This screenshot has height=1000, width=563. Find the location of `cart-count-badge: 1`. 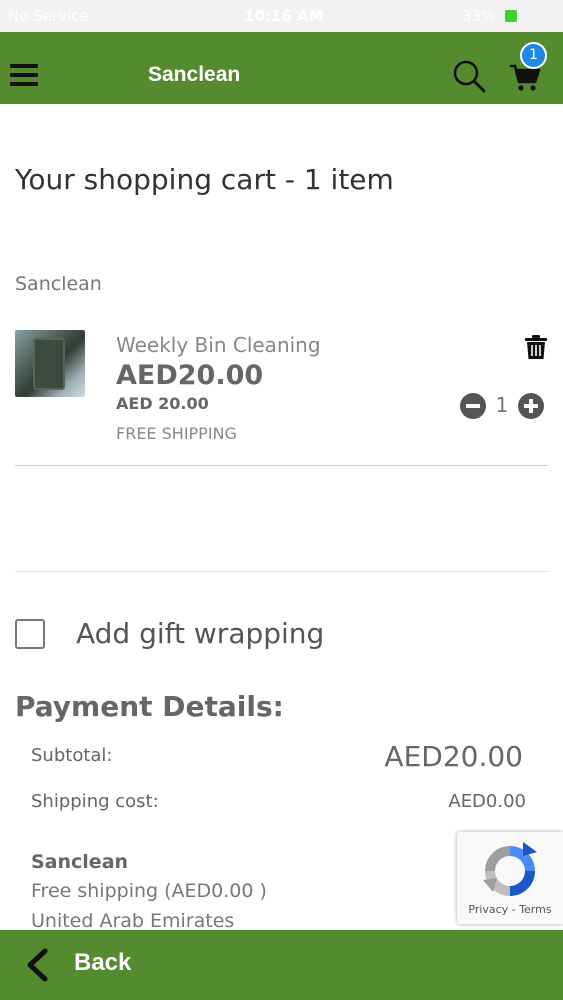

cart-count-badge: 1 is located at coordinates (533, 55).